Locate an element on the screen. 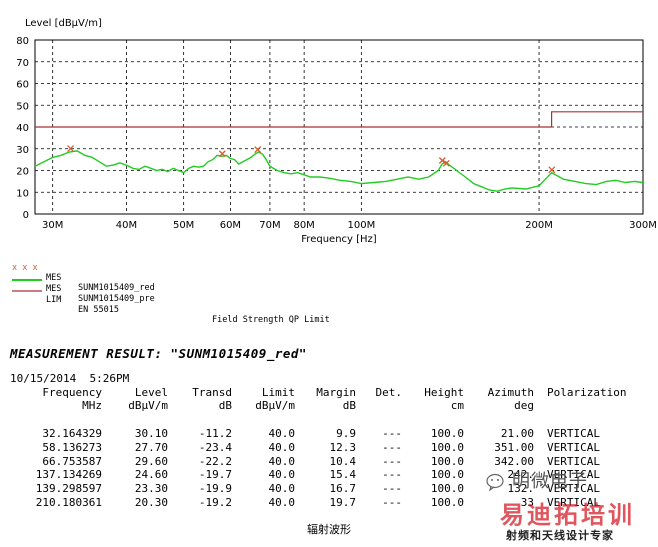 This screenshot has width=658, height=547. column-unit: cm is located at coordinates (457, 405).